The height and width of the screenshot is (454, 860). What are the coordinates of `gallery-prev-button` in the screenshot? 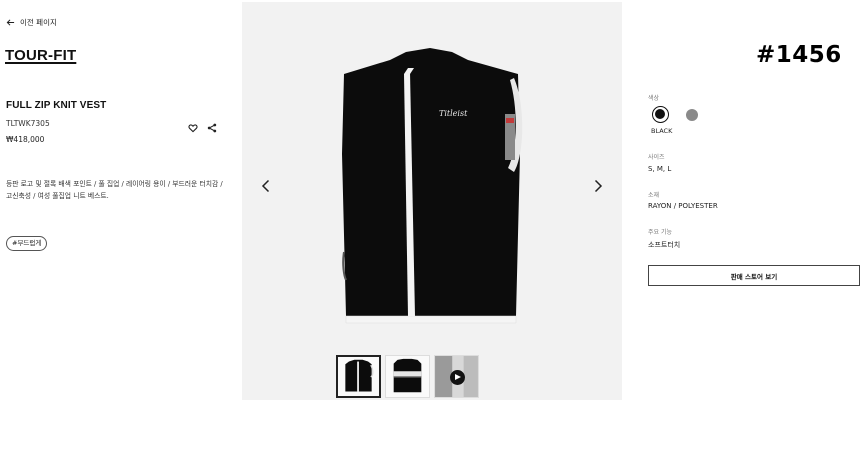 It's located at (266, 186).